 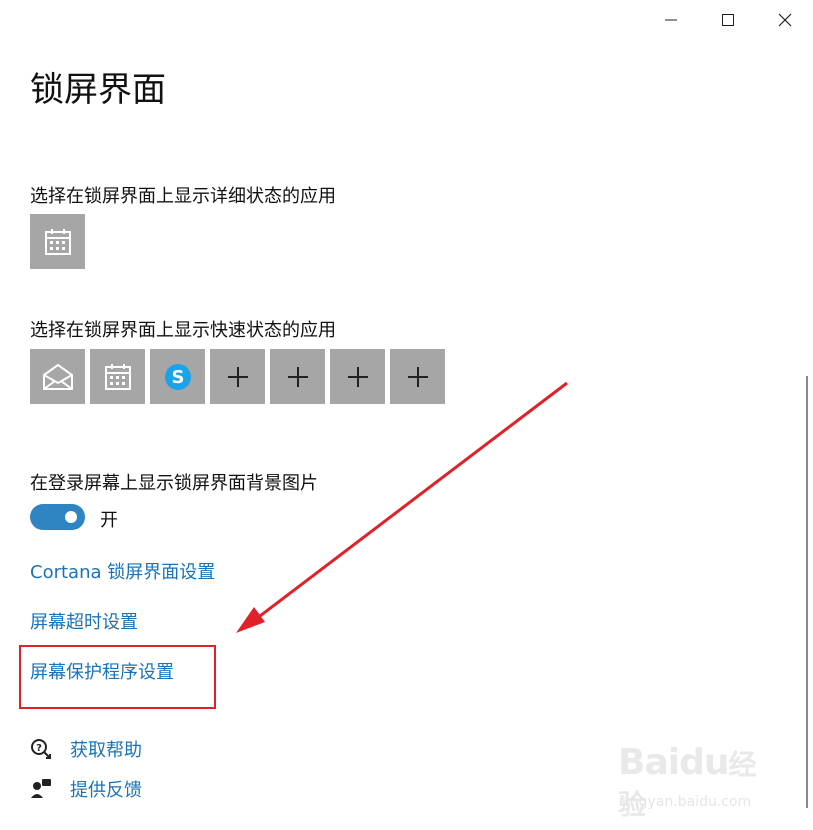 I want to click on get-help-label: 获取帮助, so click(x=106, y=750).